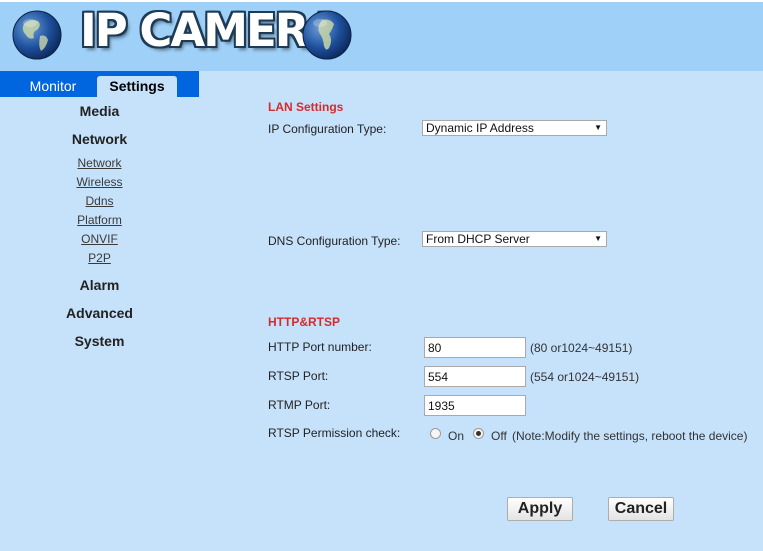 This screenshot has height=551, width=763. Describe the element at coordinates (137, 86) in the screenshot. I see `tab-settings: Settings` at that location.